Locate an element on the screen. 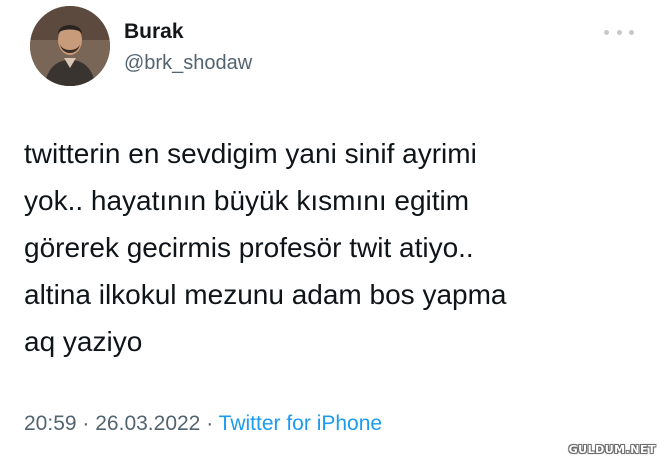 This screenshot has height=462, width=664. tweet-time: 20:59 is located at coordinates (50, 423).